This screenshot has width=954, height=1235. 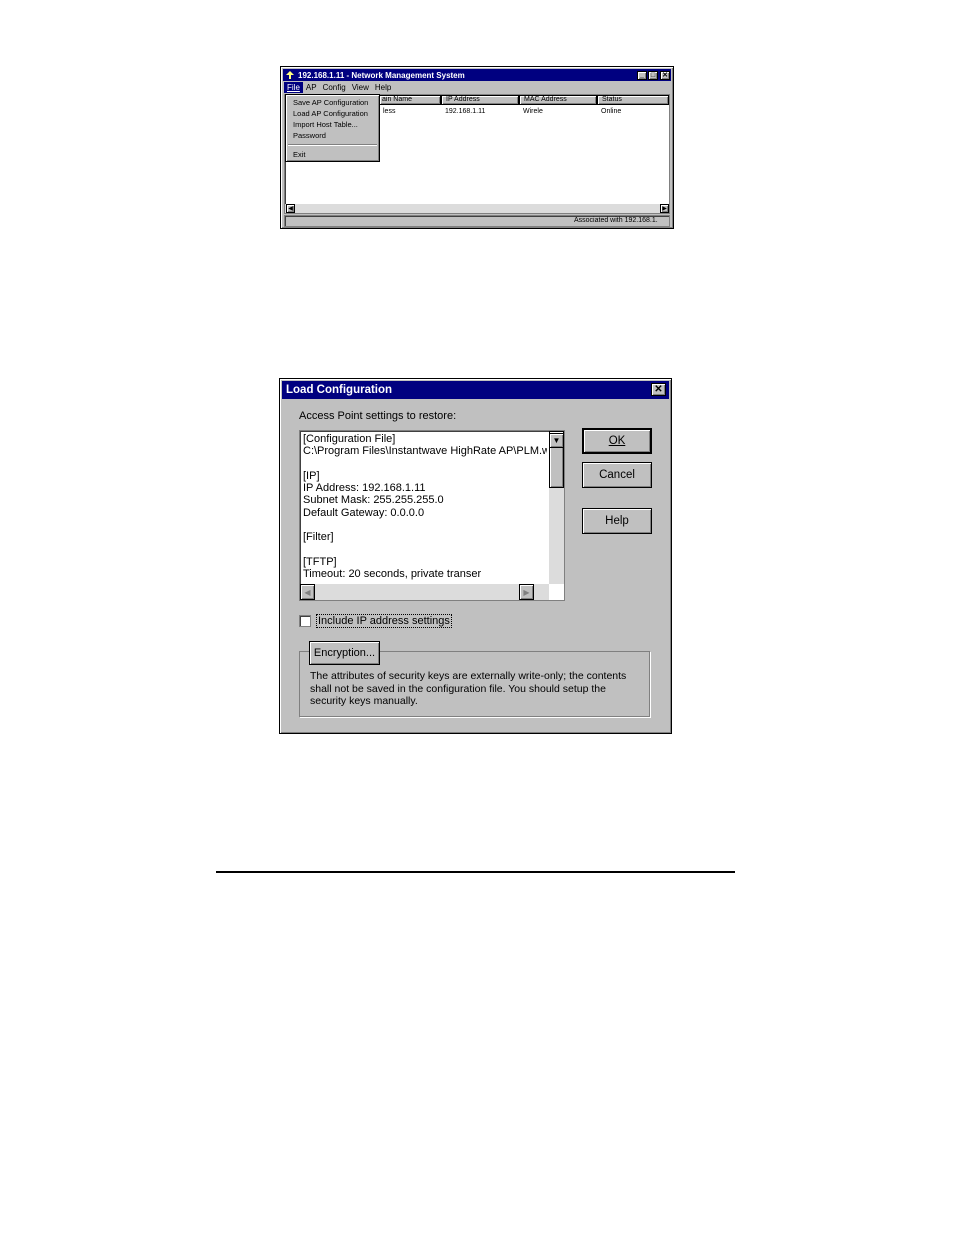 What do you see at coordinates (334, 87) in the screenshot?
I see `menu-config: Config` at bounding box center [334, 87].